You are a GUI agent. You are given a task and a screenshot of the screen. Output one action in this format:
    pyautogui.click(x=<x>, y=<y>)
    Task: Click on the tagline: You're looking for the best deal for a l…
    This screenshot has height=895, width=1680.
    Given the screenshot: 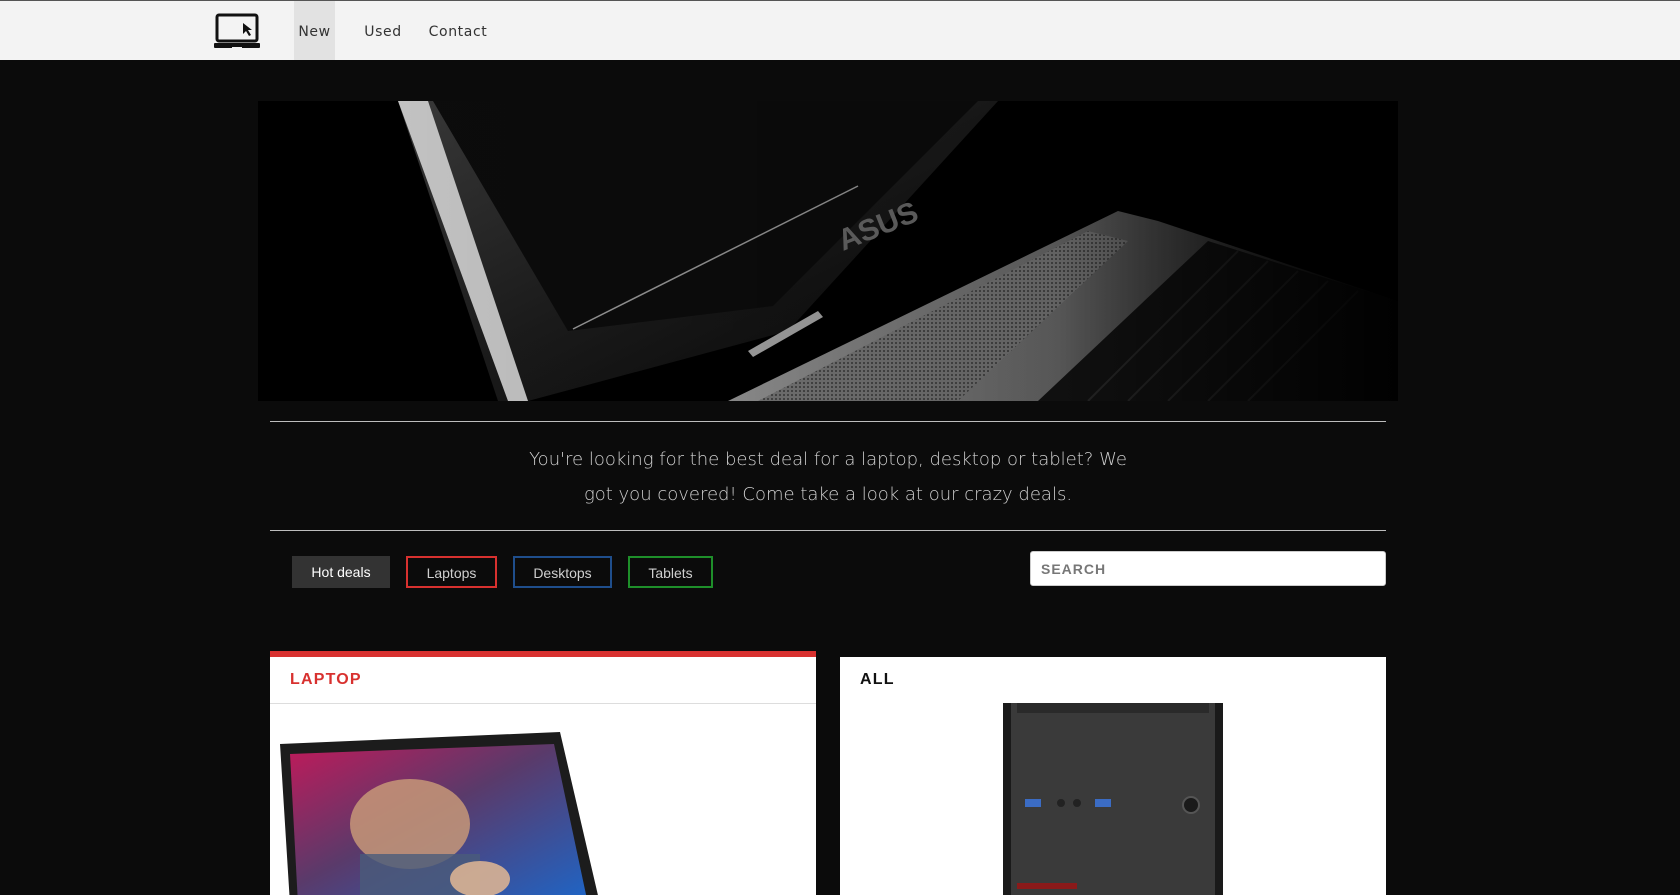 What is the action you would take?
    pyautogui.click(x=828, y=477)
    